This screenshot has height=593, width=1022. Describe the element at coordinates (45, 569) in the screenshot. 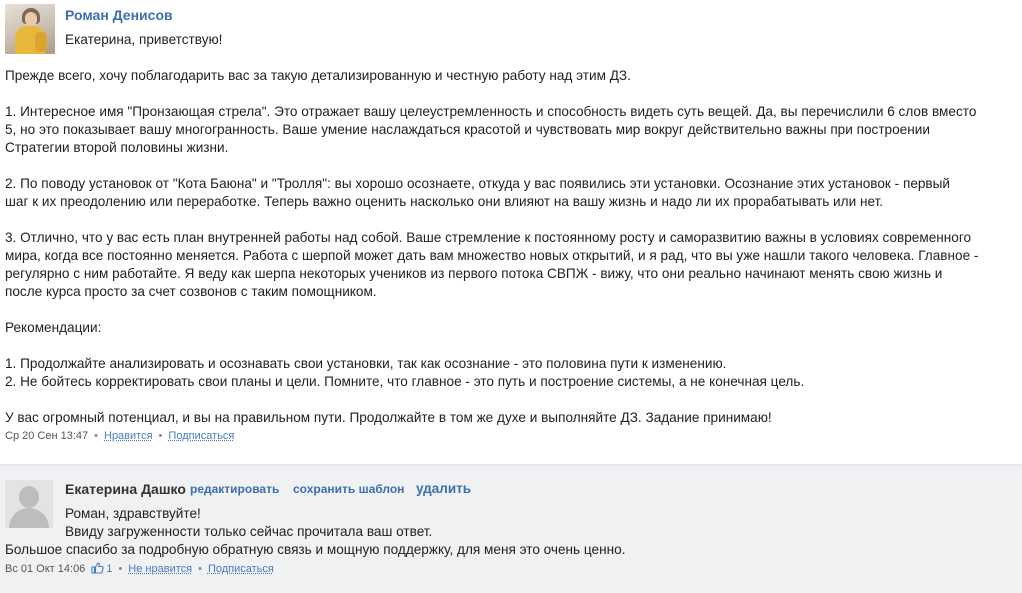

I see `comment-date: Вс 01 Окт 14:06` at that location.